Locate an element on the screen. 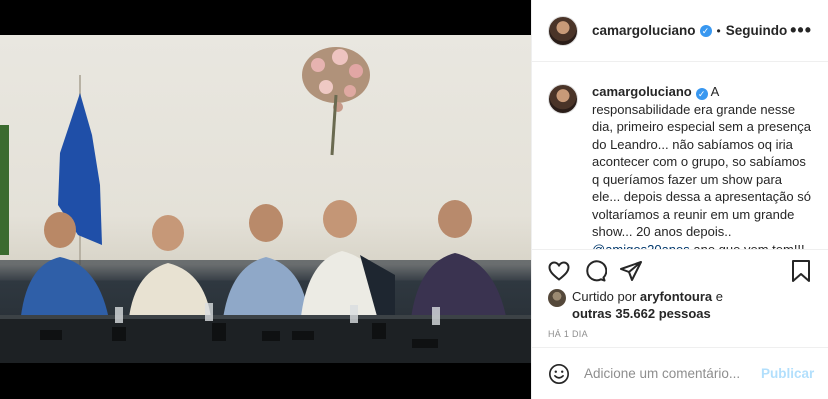 The image size is (828, 399). post-header: camargoluciano ✓ • Seguindo ••• is located at coordinates (680, 31).